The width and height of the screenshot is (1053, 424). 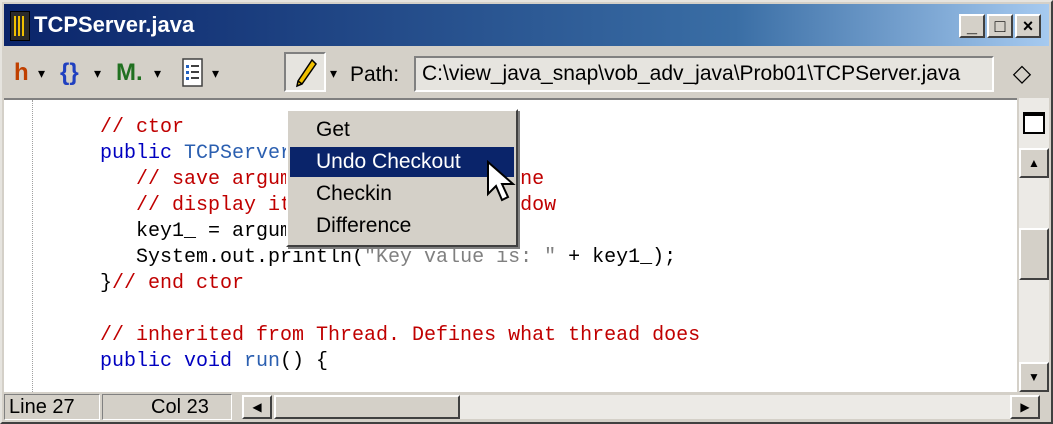 I want to click on pencil-icon, so click(x=306, y=73).